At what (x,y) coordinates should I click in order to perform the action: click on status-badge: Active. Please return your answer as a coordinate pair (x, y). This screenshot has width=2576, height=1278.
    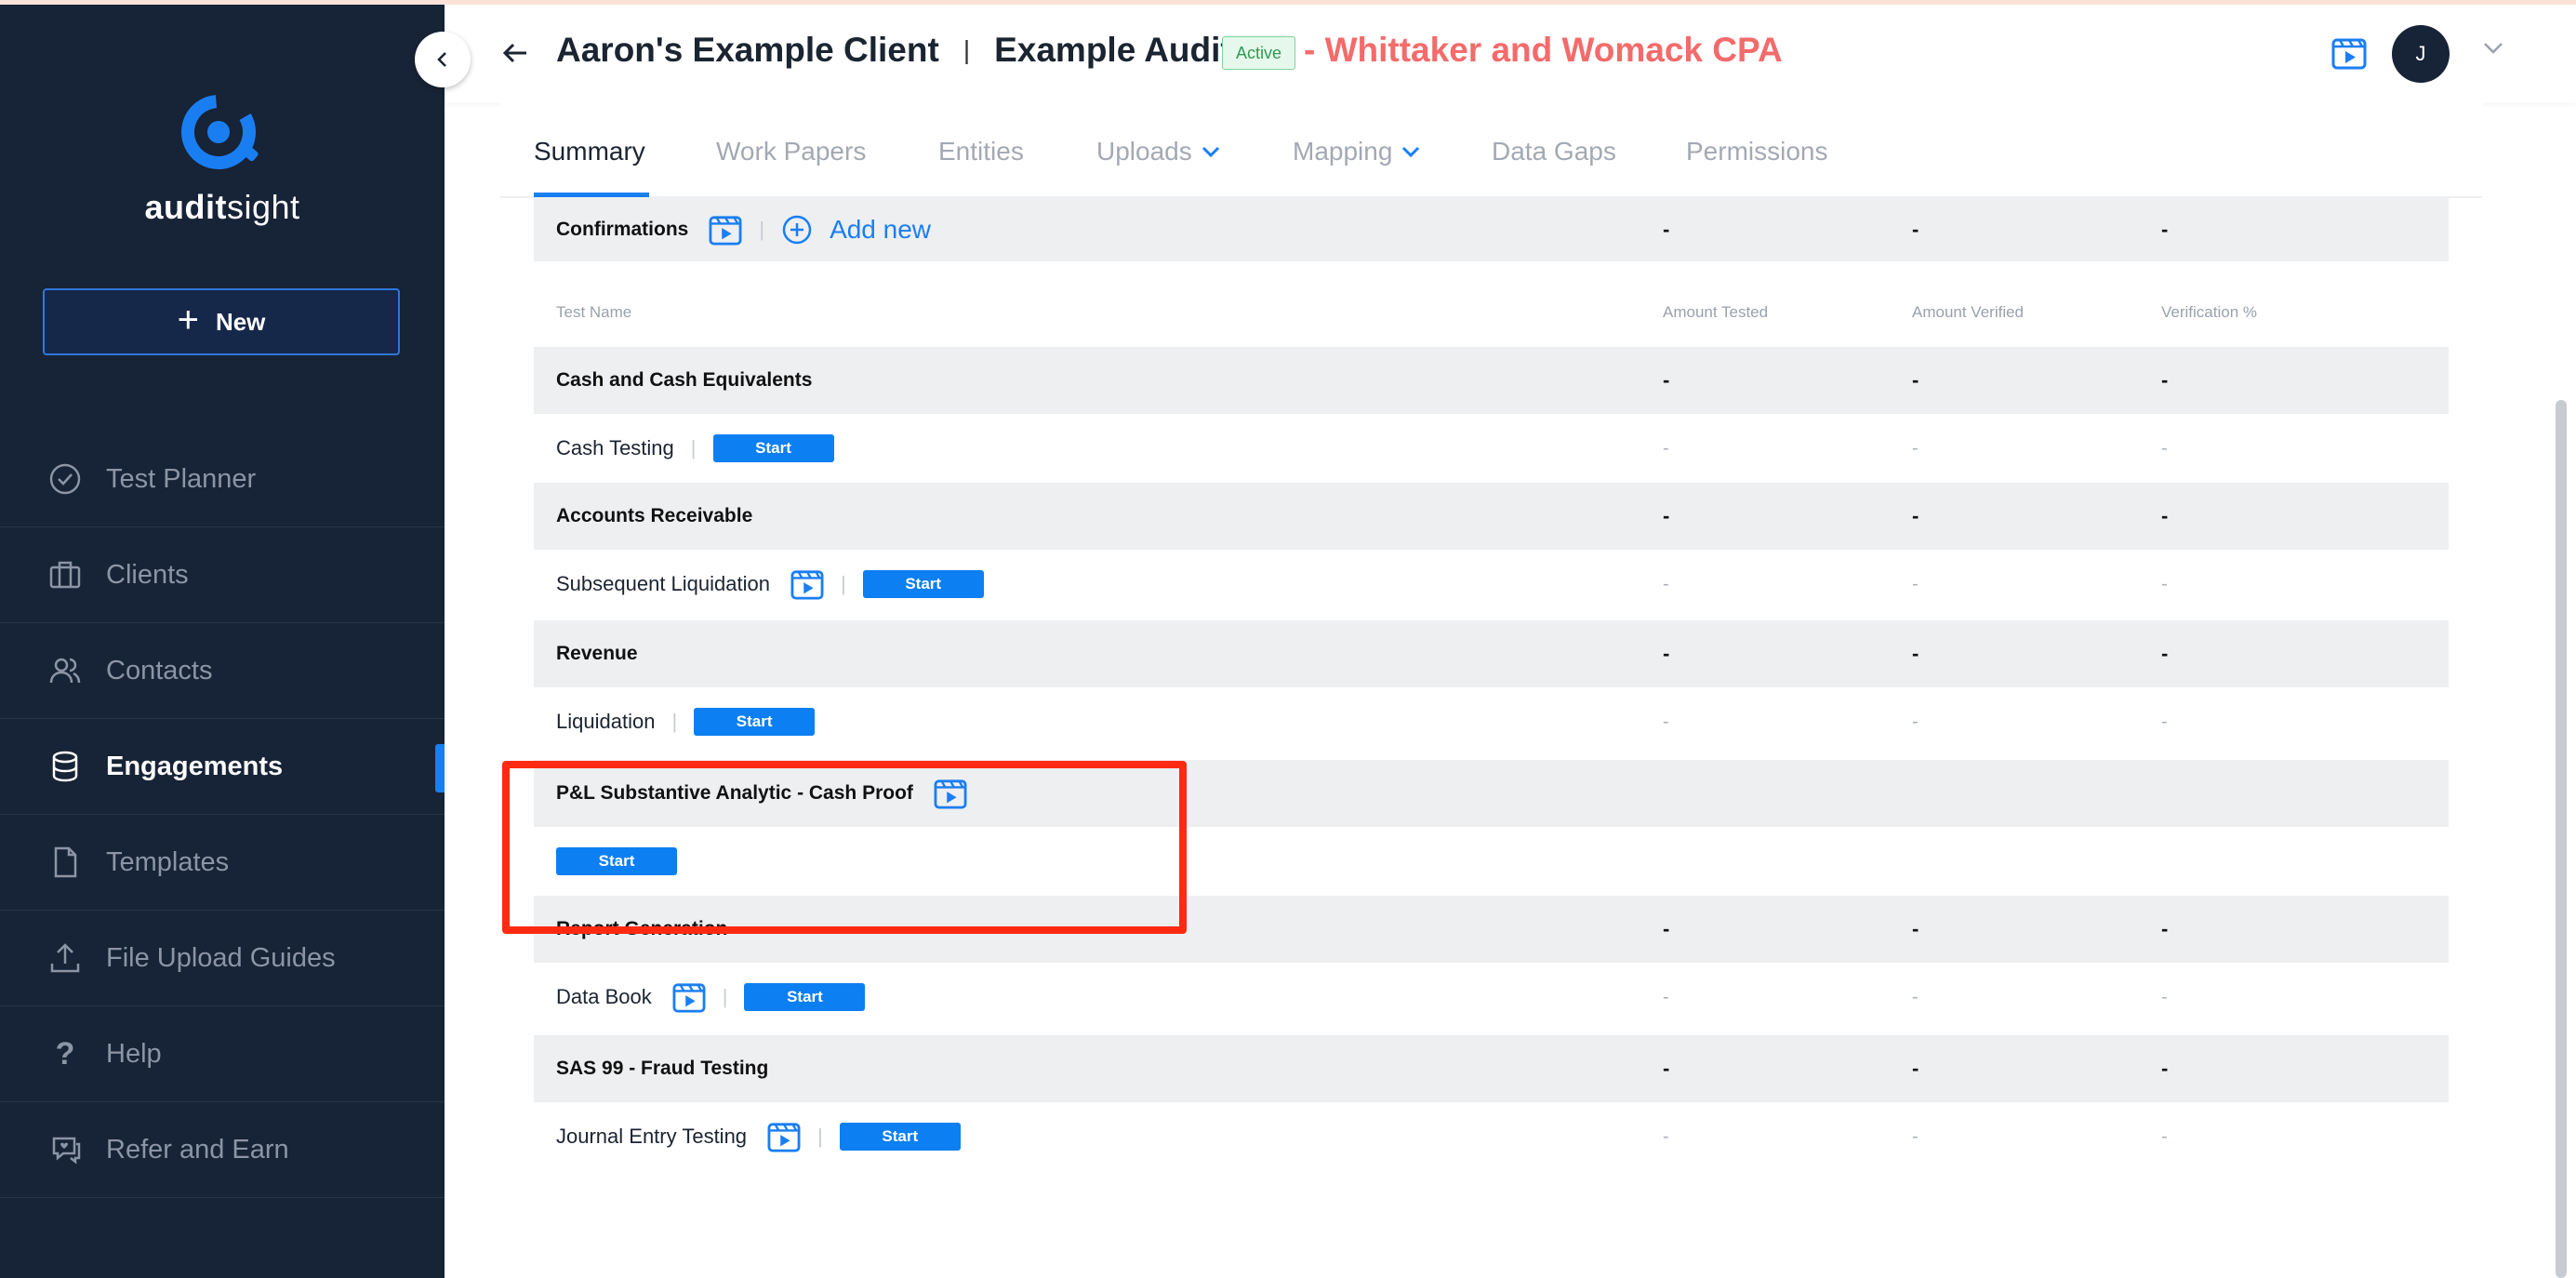
    Looking at the image, I should click on (1259, 53).